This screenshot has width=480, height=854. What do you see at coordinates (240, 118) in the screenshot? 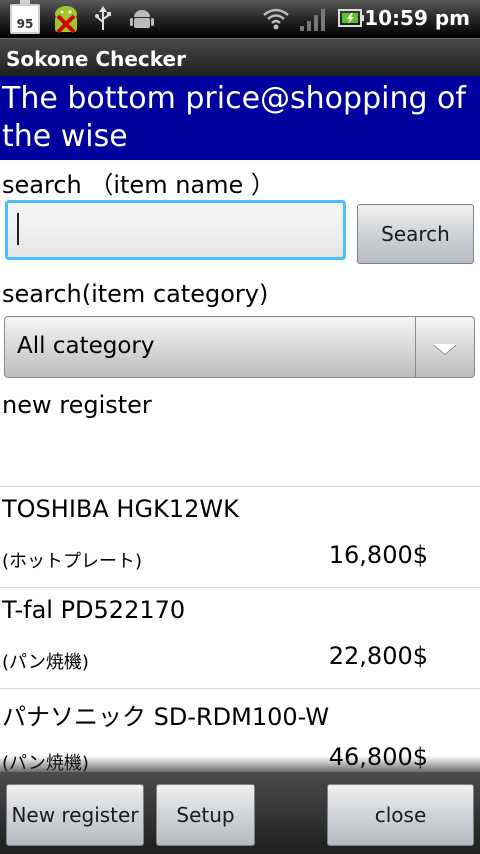
I see `banner: The bottom price@shopping of the wise` at bounding box center [240, 118].